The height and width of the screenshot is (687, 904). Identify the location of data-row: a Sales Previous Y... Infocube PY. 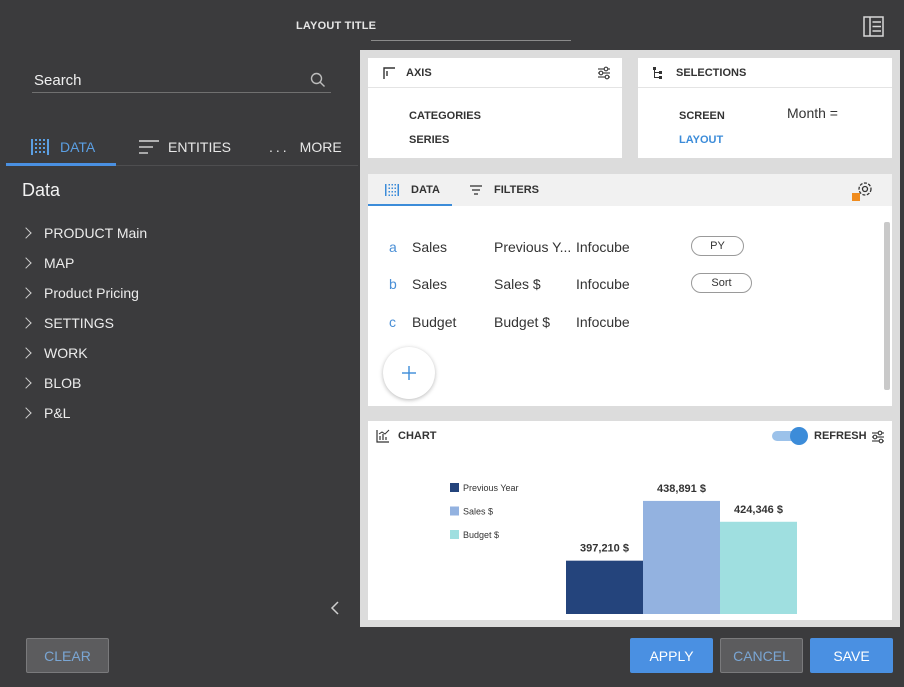
(618, 248).